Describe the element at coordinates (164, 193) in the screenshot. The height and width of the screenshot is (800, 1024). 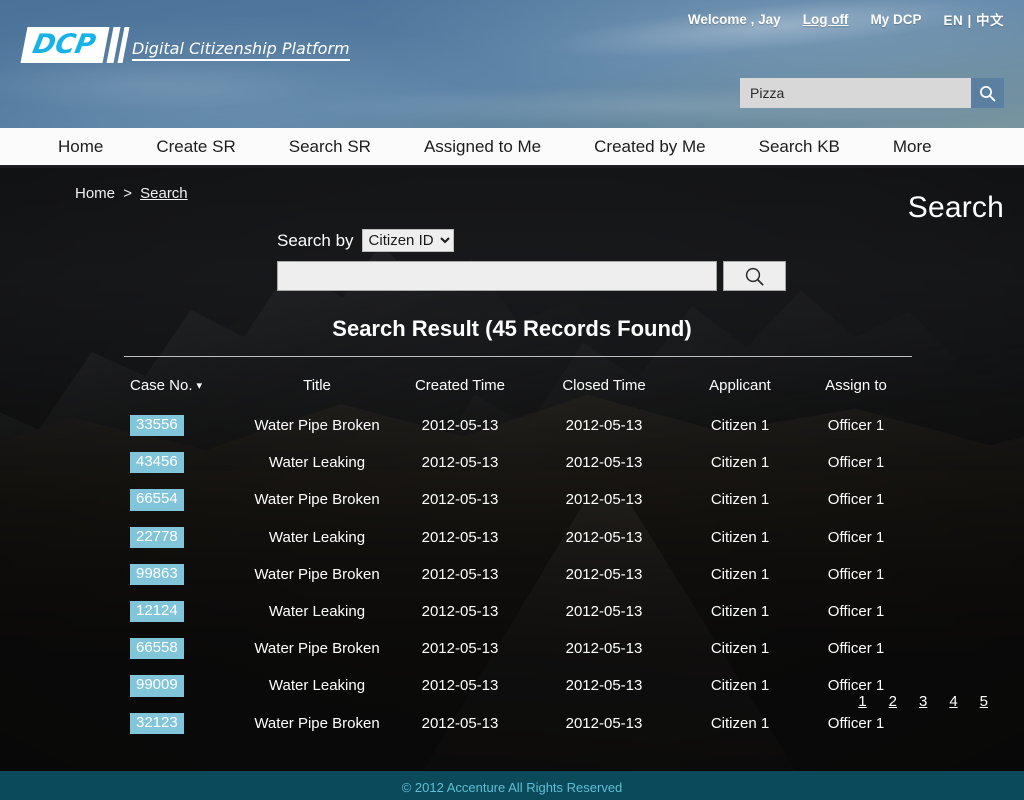
I see `breadcrumb-item-search: Search` at that location.